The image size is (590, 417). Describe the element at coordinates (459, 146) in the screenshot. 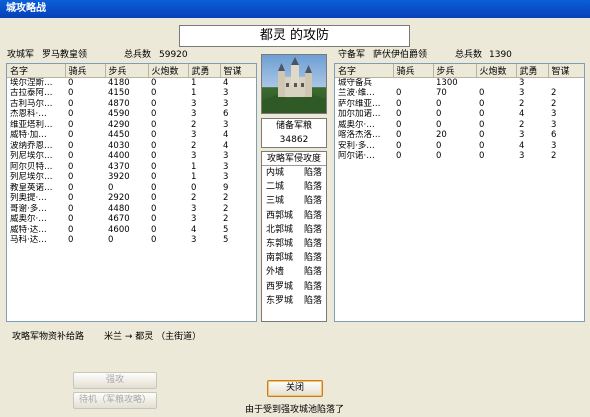

I see `table-row: 安利·多… 0 0 0 4 3` at that location.